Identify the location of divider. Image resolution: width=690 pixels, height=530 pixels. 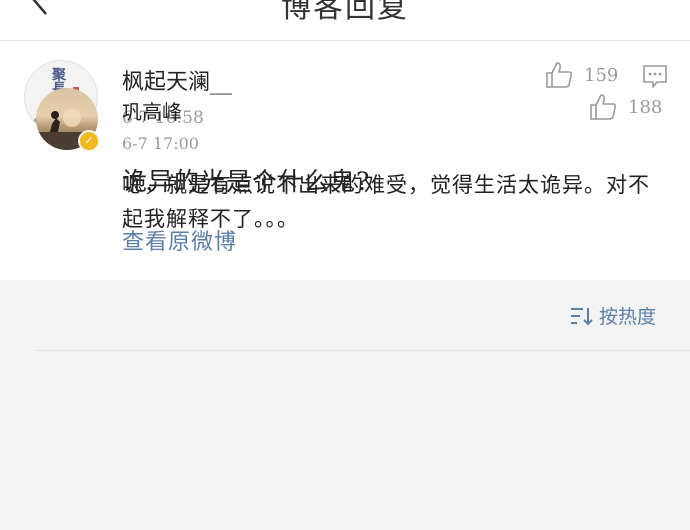
(363, 350).